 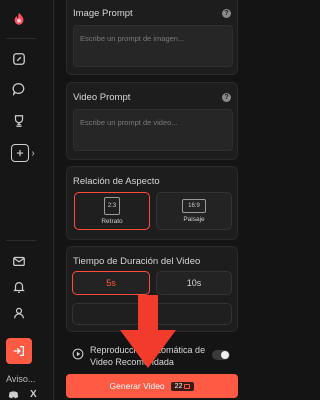 I want to click on duration-option-10s: 10s, so click(x=194, y=283).